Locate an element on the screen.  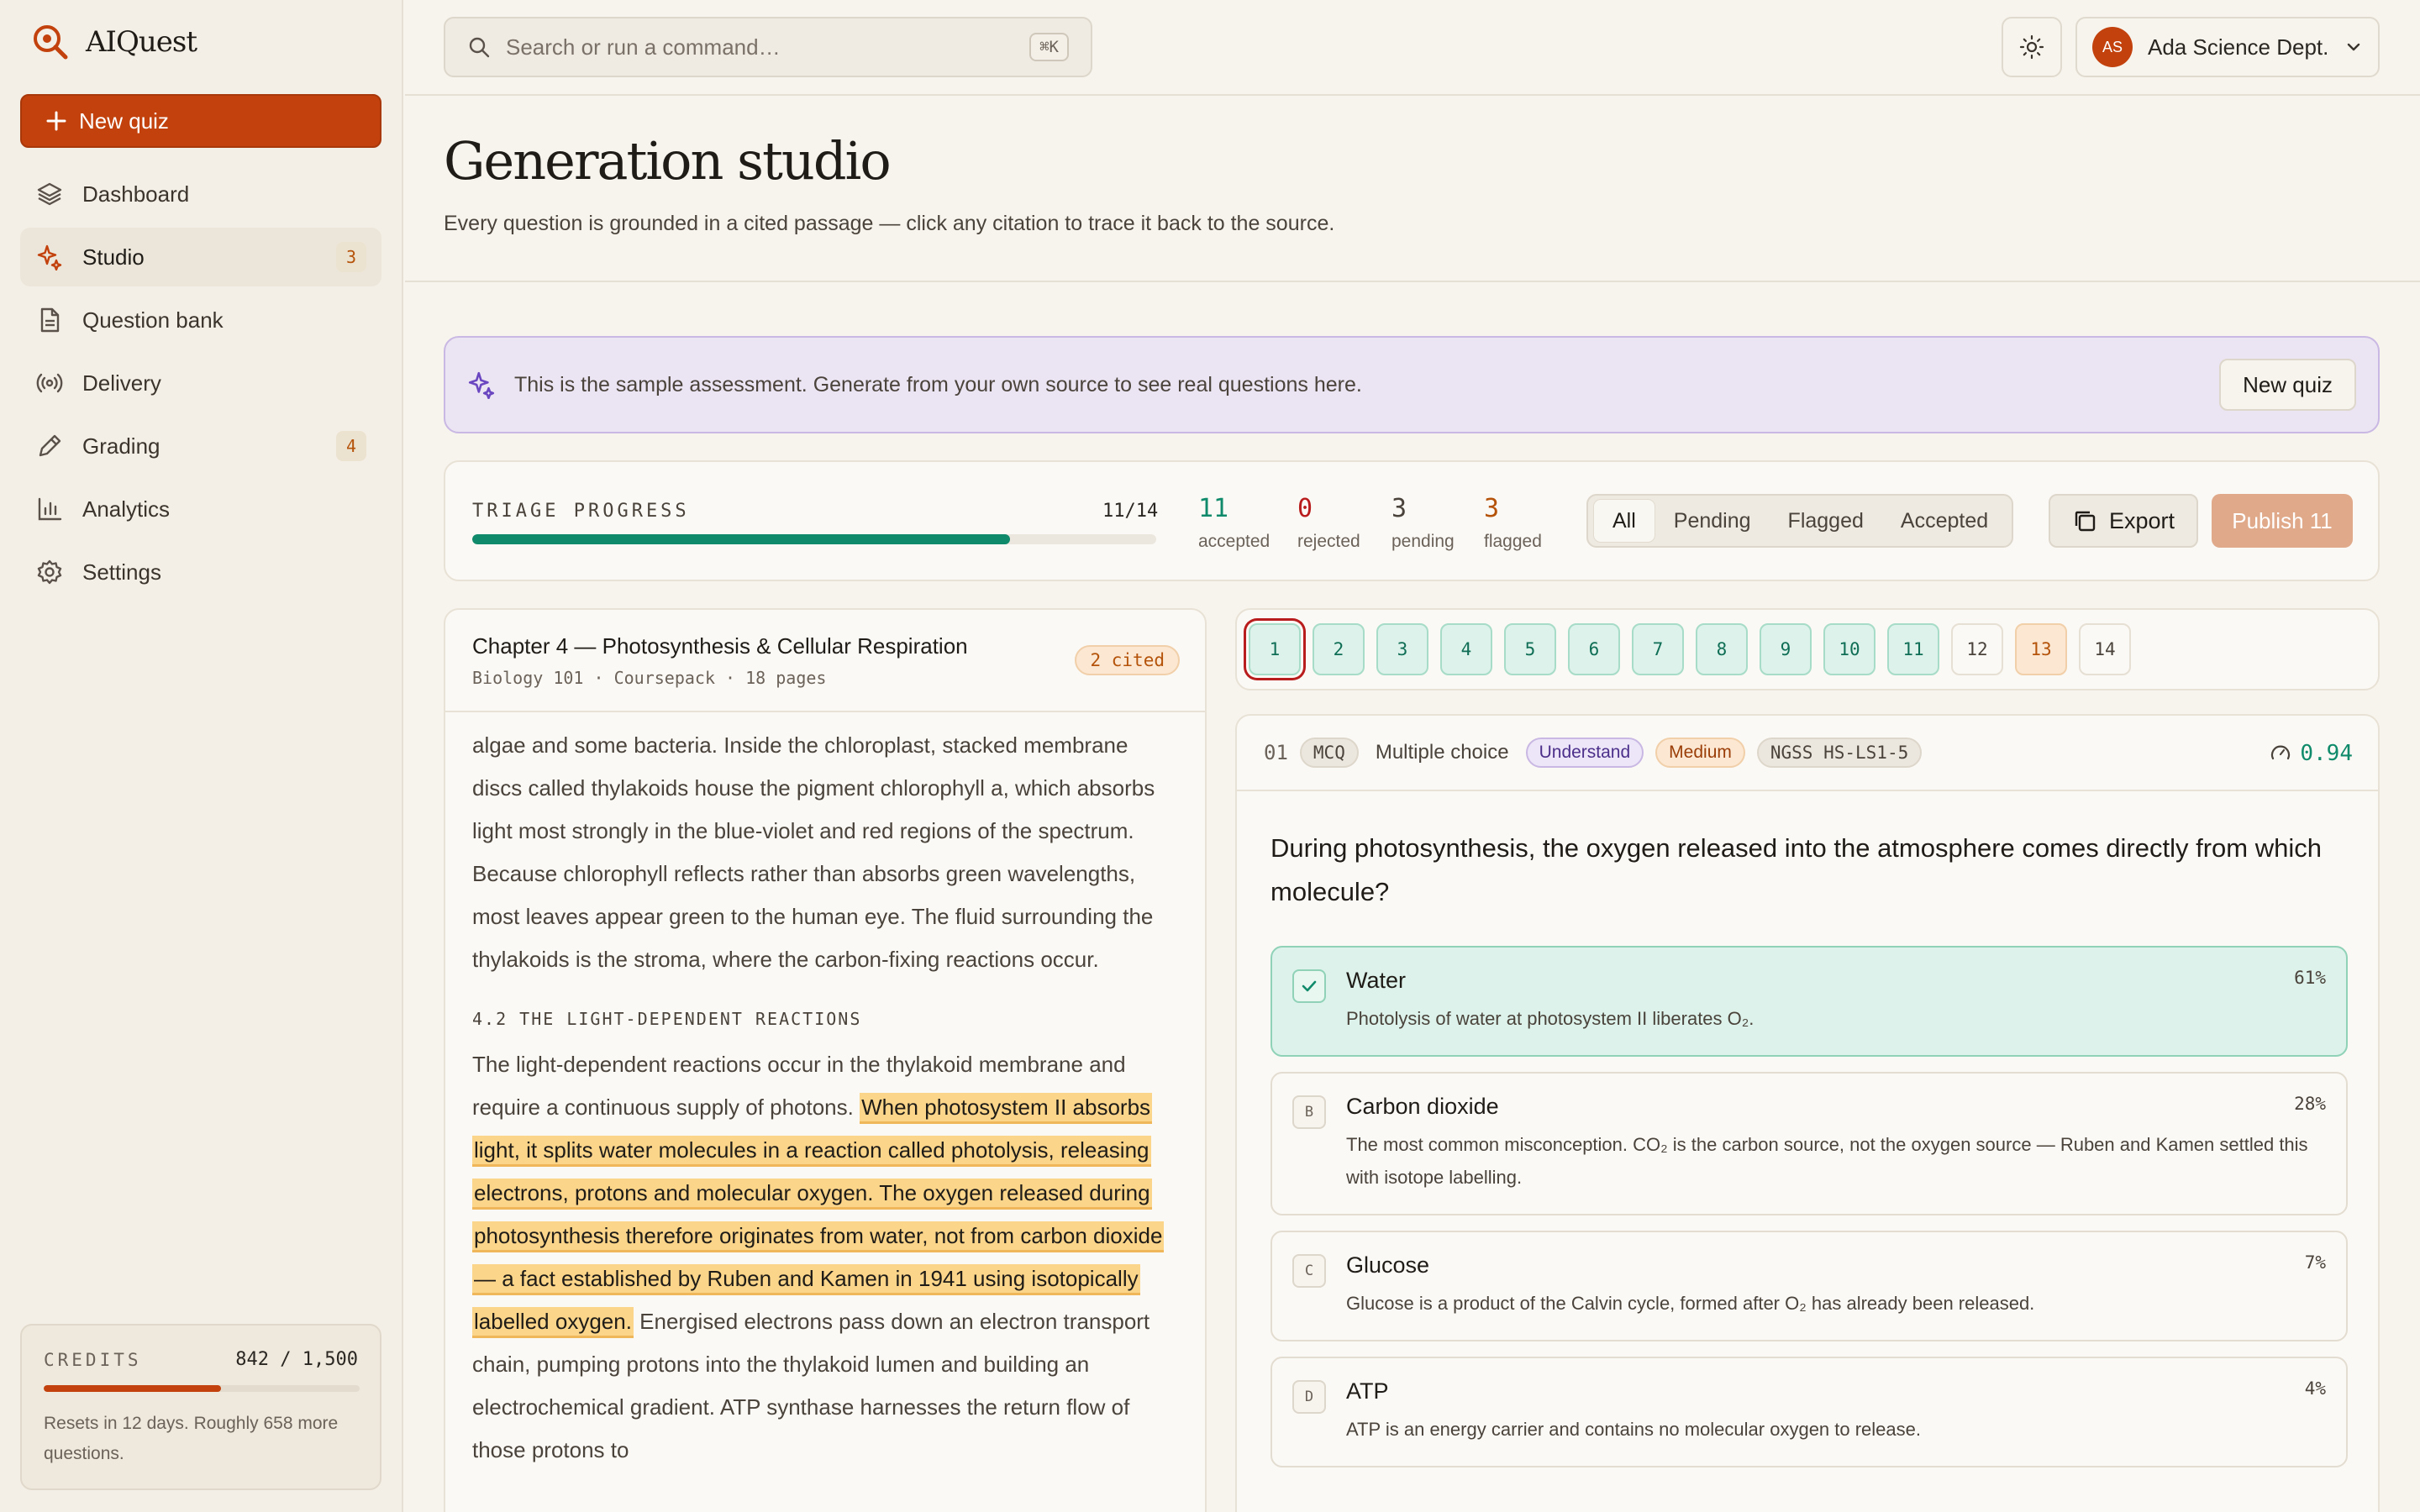
triage-progress-bar is located at coordinates (814, 539).